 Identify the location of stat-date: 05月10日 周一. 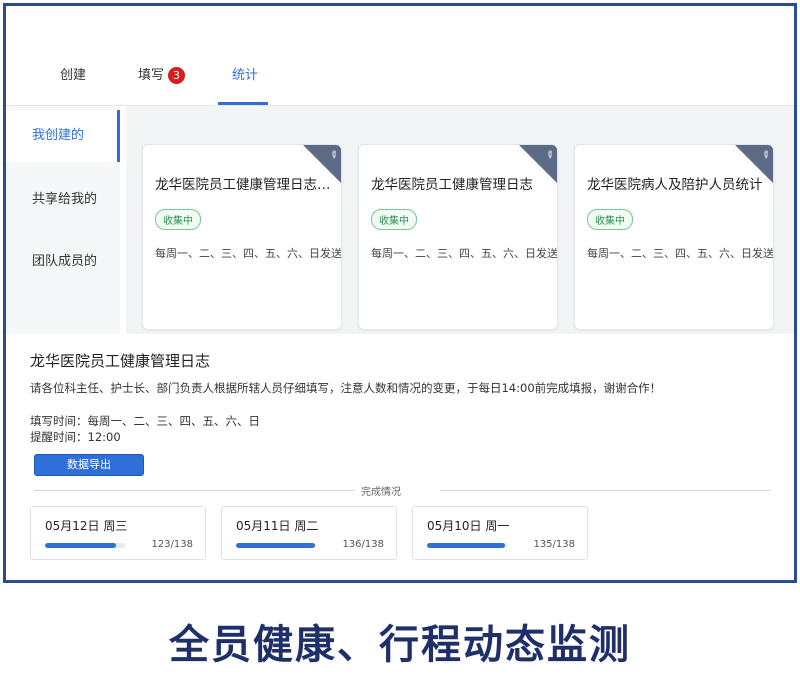
(468, 526).